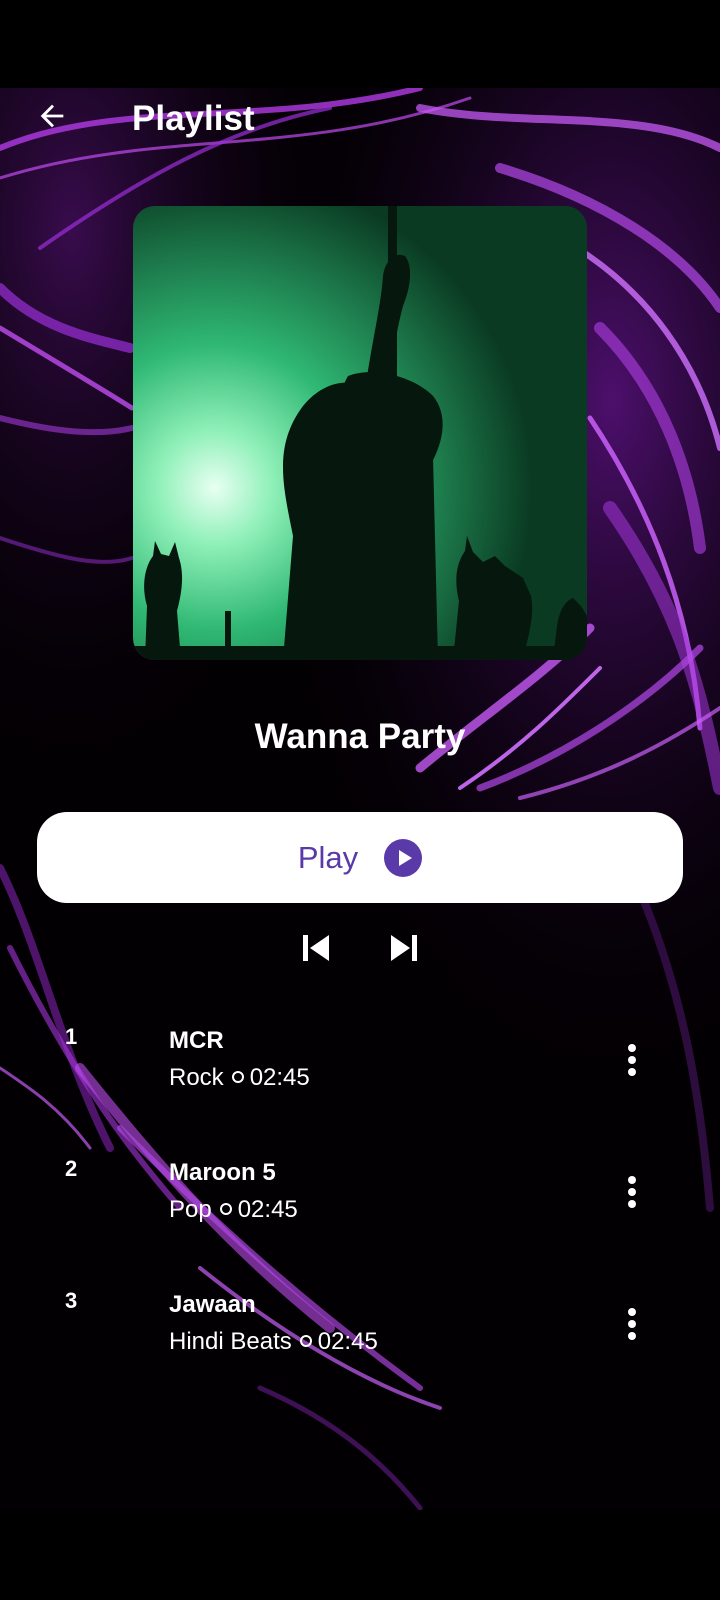  What do you see at coordinates (222, 1172) in the screenshot?
I see `track-title: Maroon 5` at bounding box center [222, 1172].